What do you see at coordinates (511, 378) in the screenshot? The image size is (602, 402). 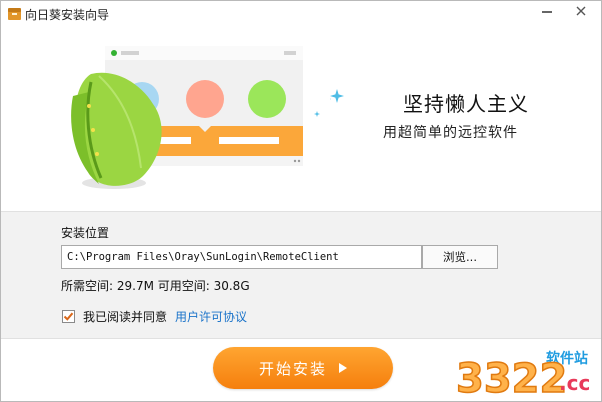 I see `svg-text: 3322` at bounding box center [511, 378].